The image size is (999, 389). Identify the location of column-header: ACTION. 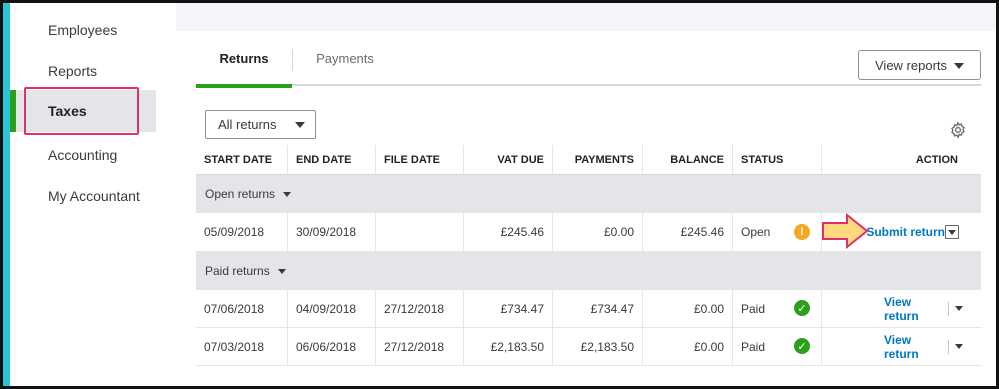
(936, 159).